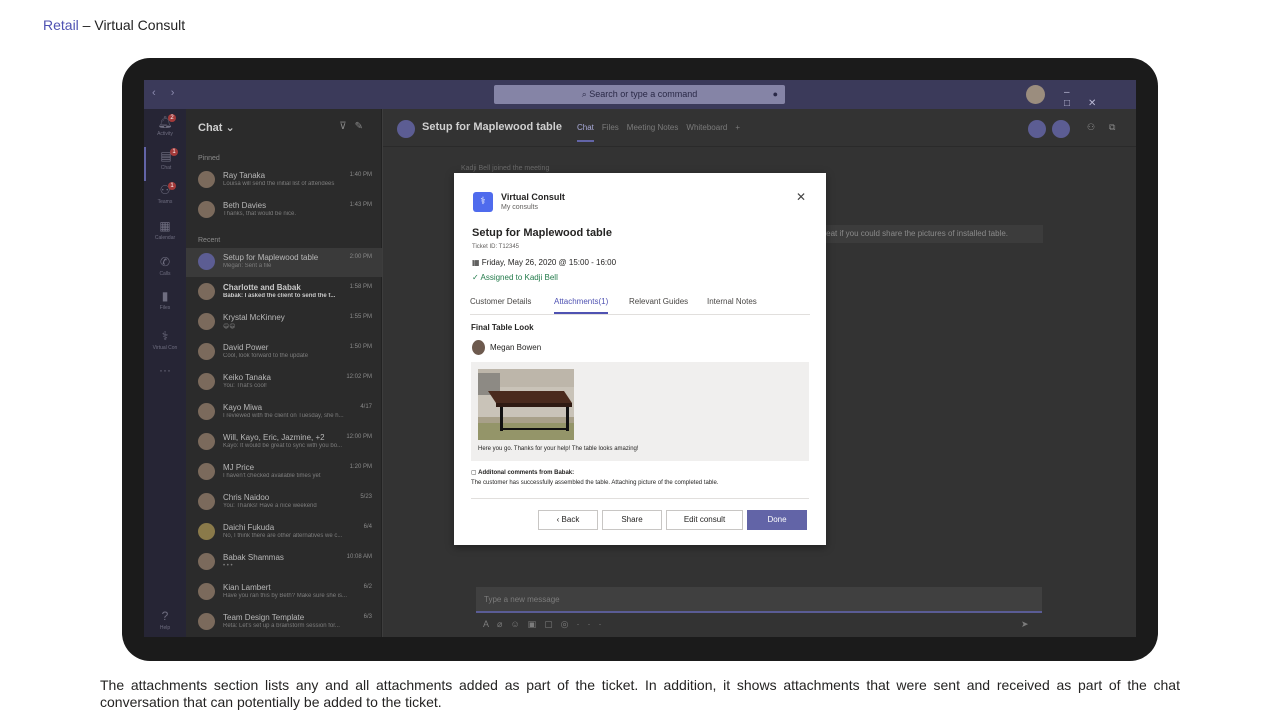 Image resolution: width=1280 pixels, height=720 pixels. Describe the element at coordinates (1076, 103) in the screenshot. I see `maximize-icon: □` at that location.